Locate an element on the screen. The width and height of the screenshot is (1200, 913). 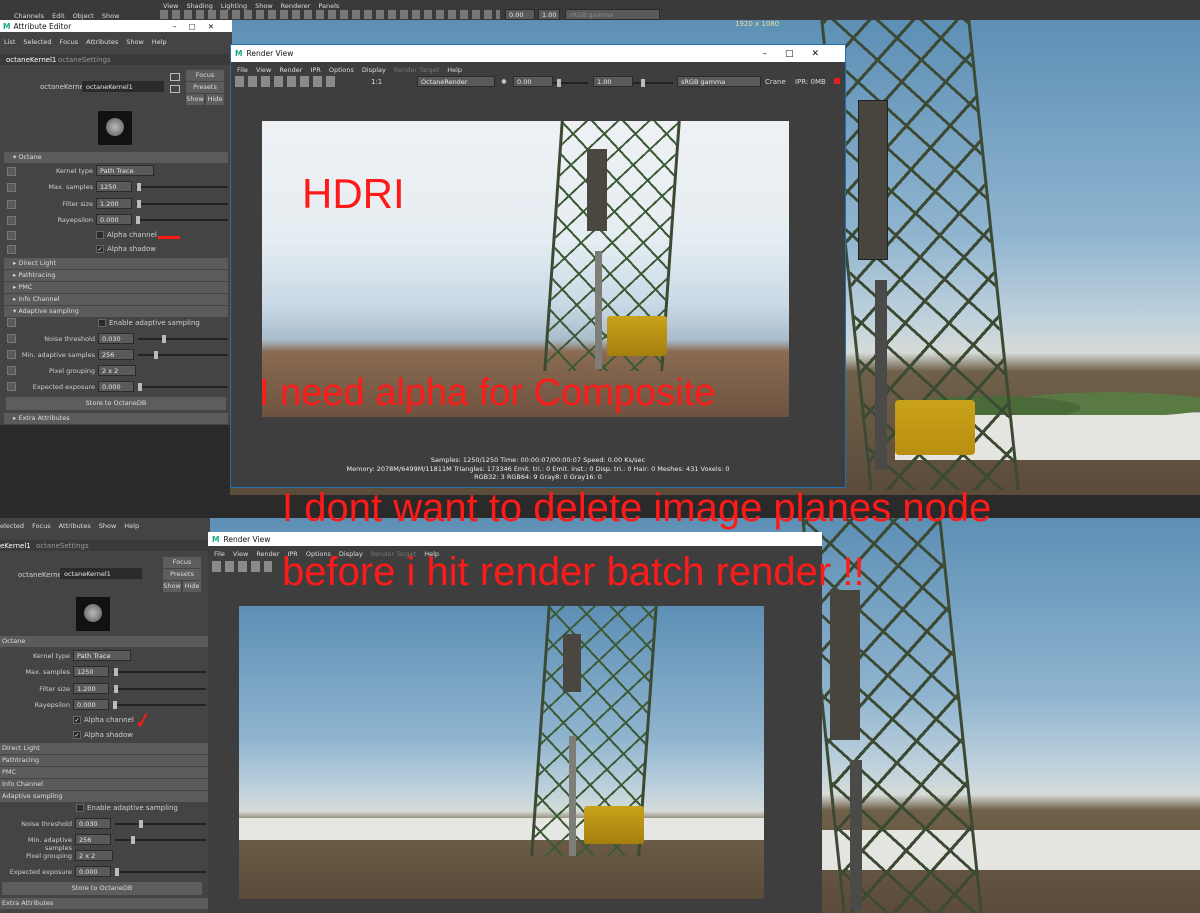
presets2-button: Presets is located at coordinates (182, 574).